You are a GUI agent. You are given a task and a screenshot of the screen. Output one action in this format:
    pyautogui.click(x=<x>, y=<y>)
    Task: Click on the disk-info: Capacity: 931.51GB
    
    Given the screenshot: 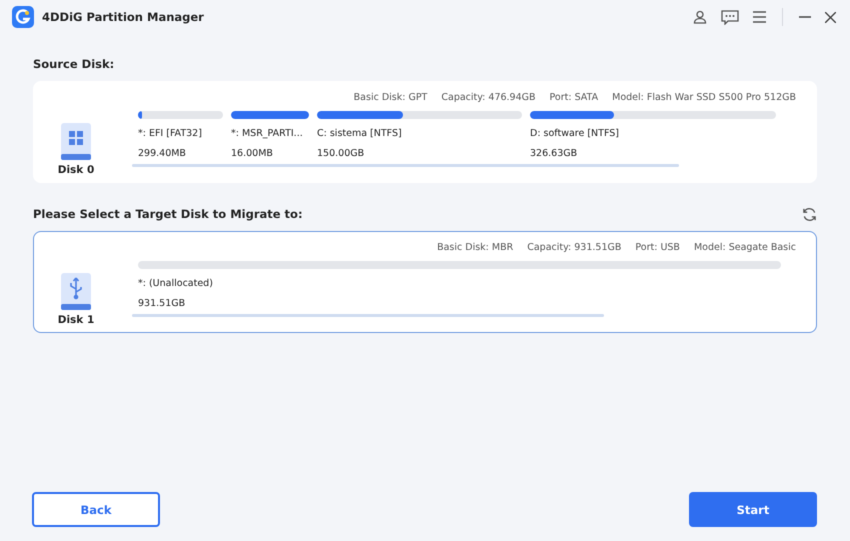 What is the action you would take?
    pyautogui.click(x=574, y=247)
    